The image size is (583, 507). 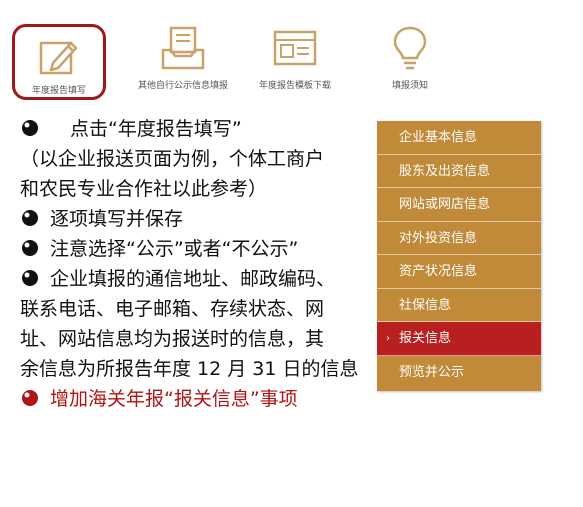 What do you see at coordinates (425, 338) in the screenshot?
I see `menu-item-label: 报关信息` at bounding box center [425, 338].